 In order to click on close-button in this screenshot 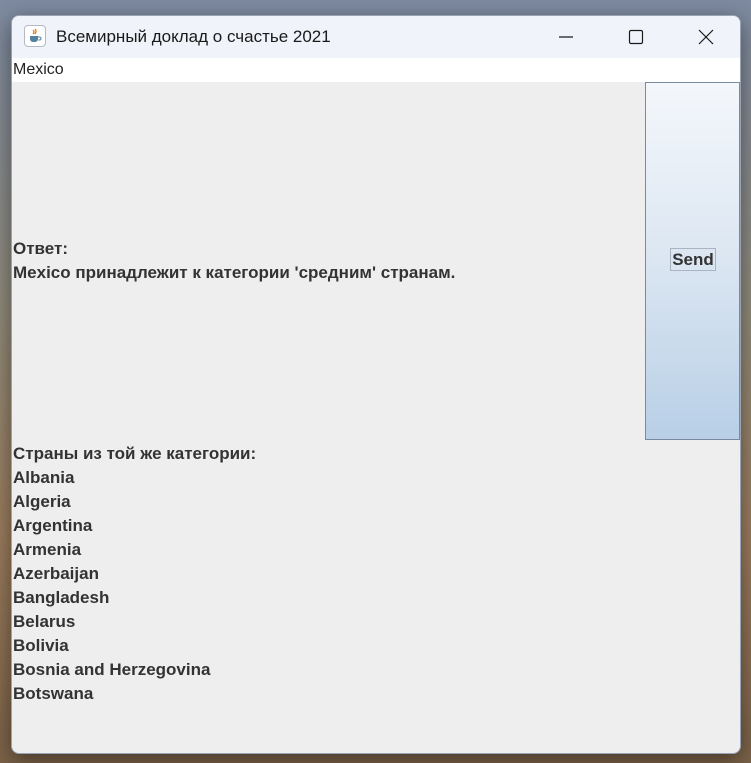, I will do `click(705, 37)`.